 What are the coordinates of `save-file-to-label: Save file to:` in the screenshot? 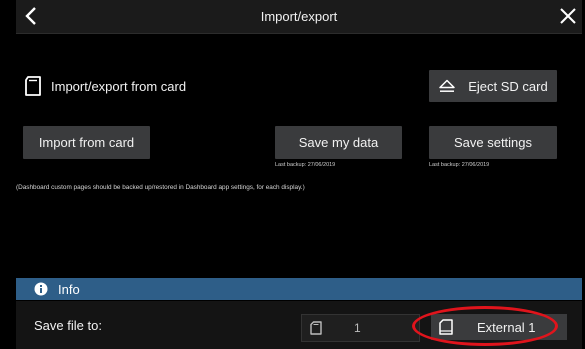 It's located at (68, 325).